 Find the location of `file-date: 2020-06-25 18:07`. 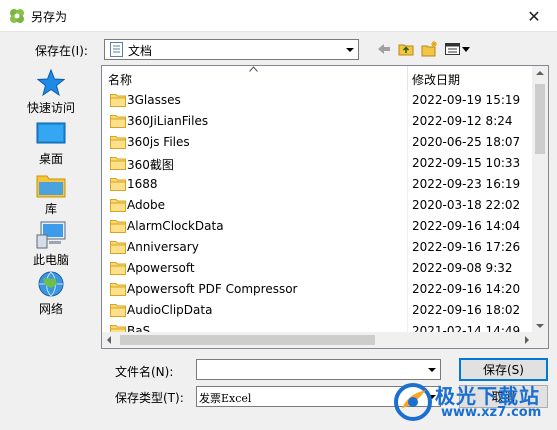

file-date: 2020-06-25 18:07 is located at coordinates (466, 142).